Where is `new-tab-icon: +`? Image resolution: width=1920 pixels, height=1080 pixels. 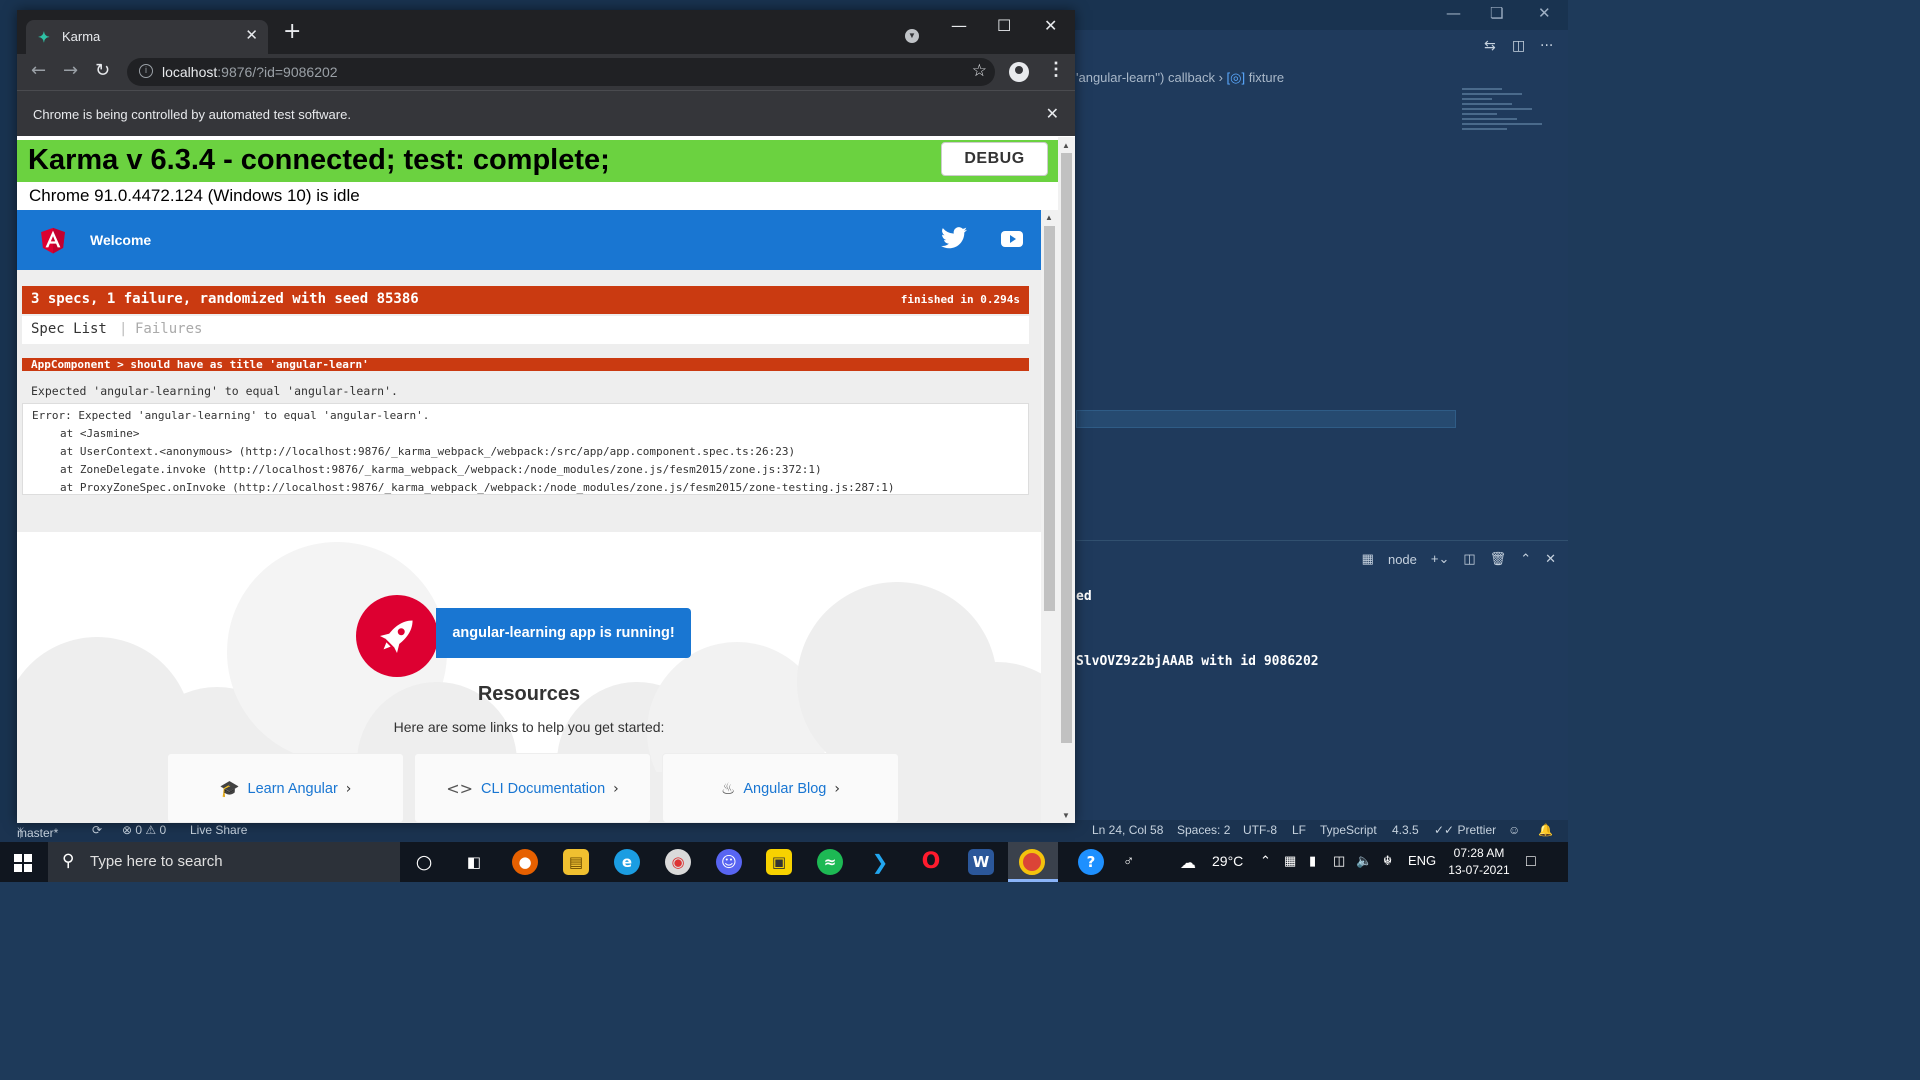
new-tab-icon: + is located at coordinates (292, 32).